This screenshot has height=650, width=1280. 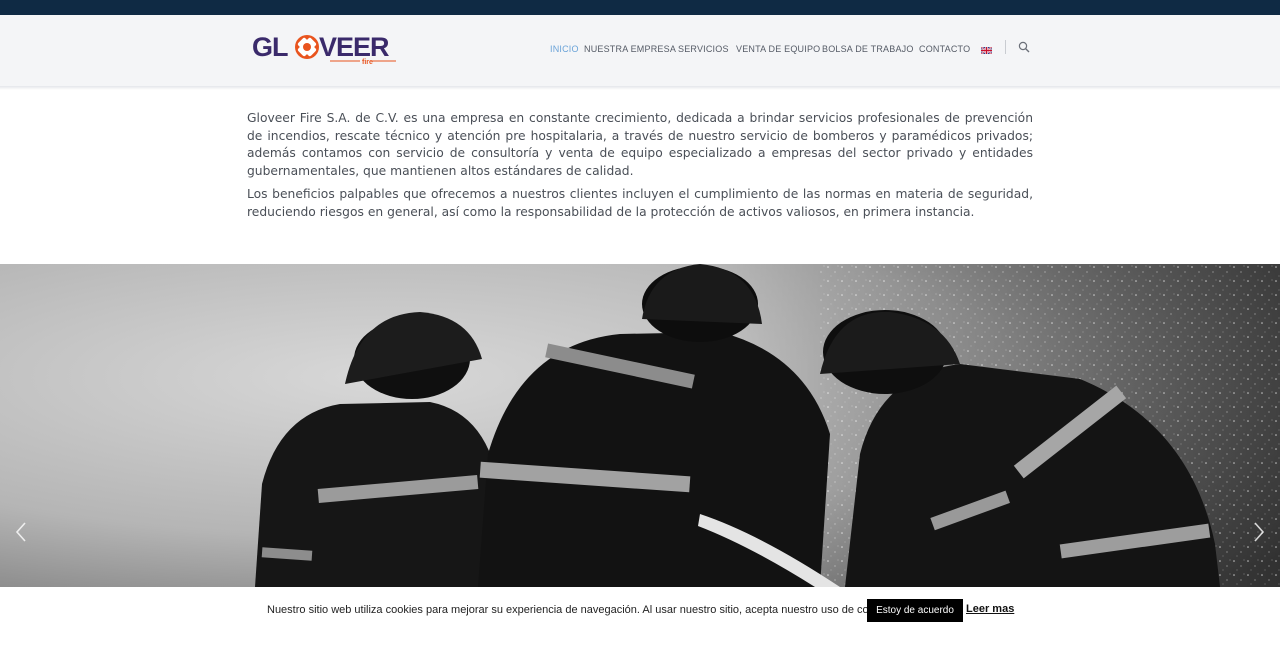 I want to click on uk-flag-icon, so click(x=986, y=50).